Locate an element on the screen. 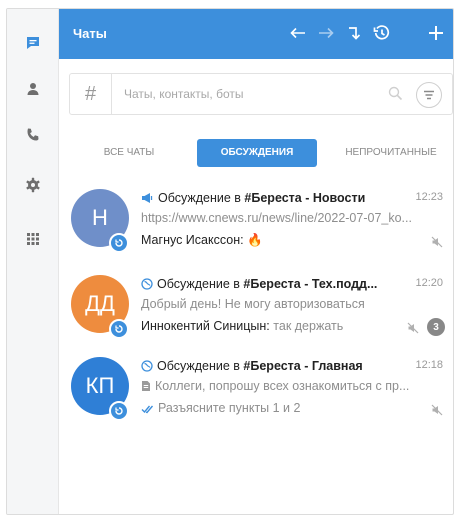 The height and width of the screenshot is (519, 460). read-check-icon is located at coordinates (147, 410).